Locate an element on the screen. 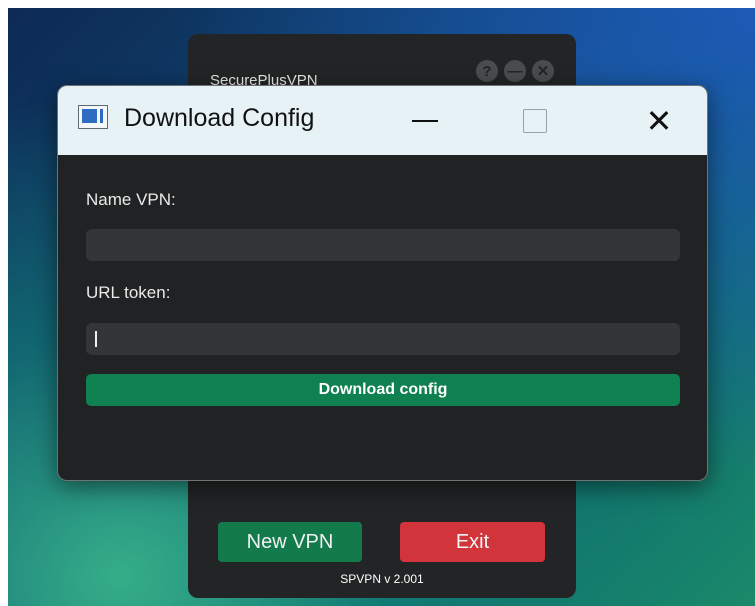 The image size is (755, 606). new-vpn-button: New VPN is located at coordinates (290, 542).